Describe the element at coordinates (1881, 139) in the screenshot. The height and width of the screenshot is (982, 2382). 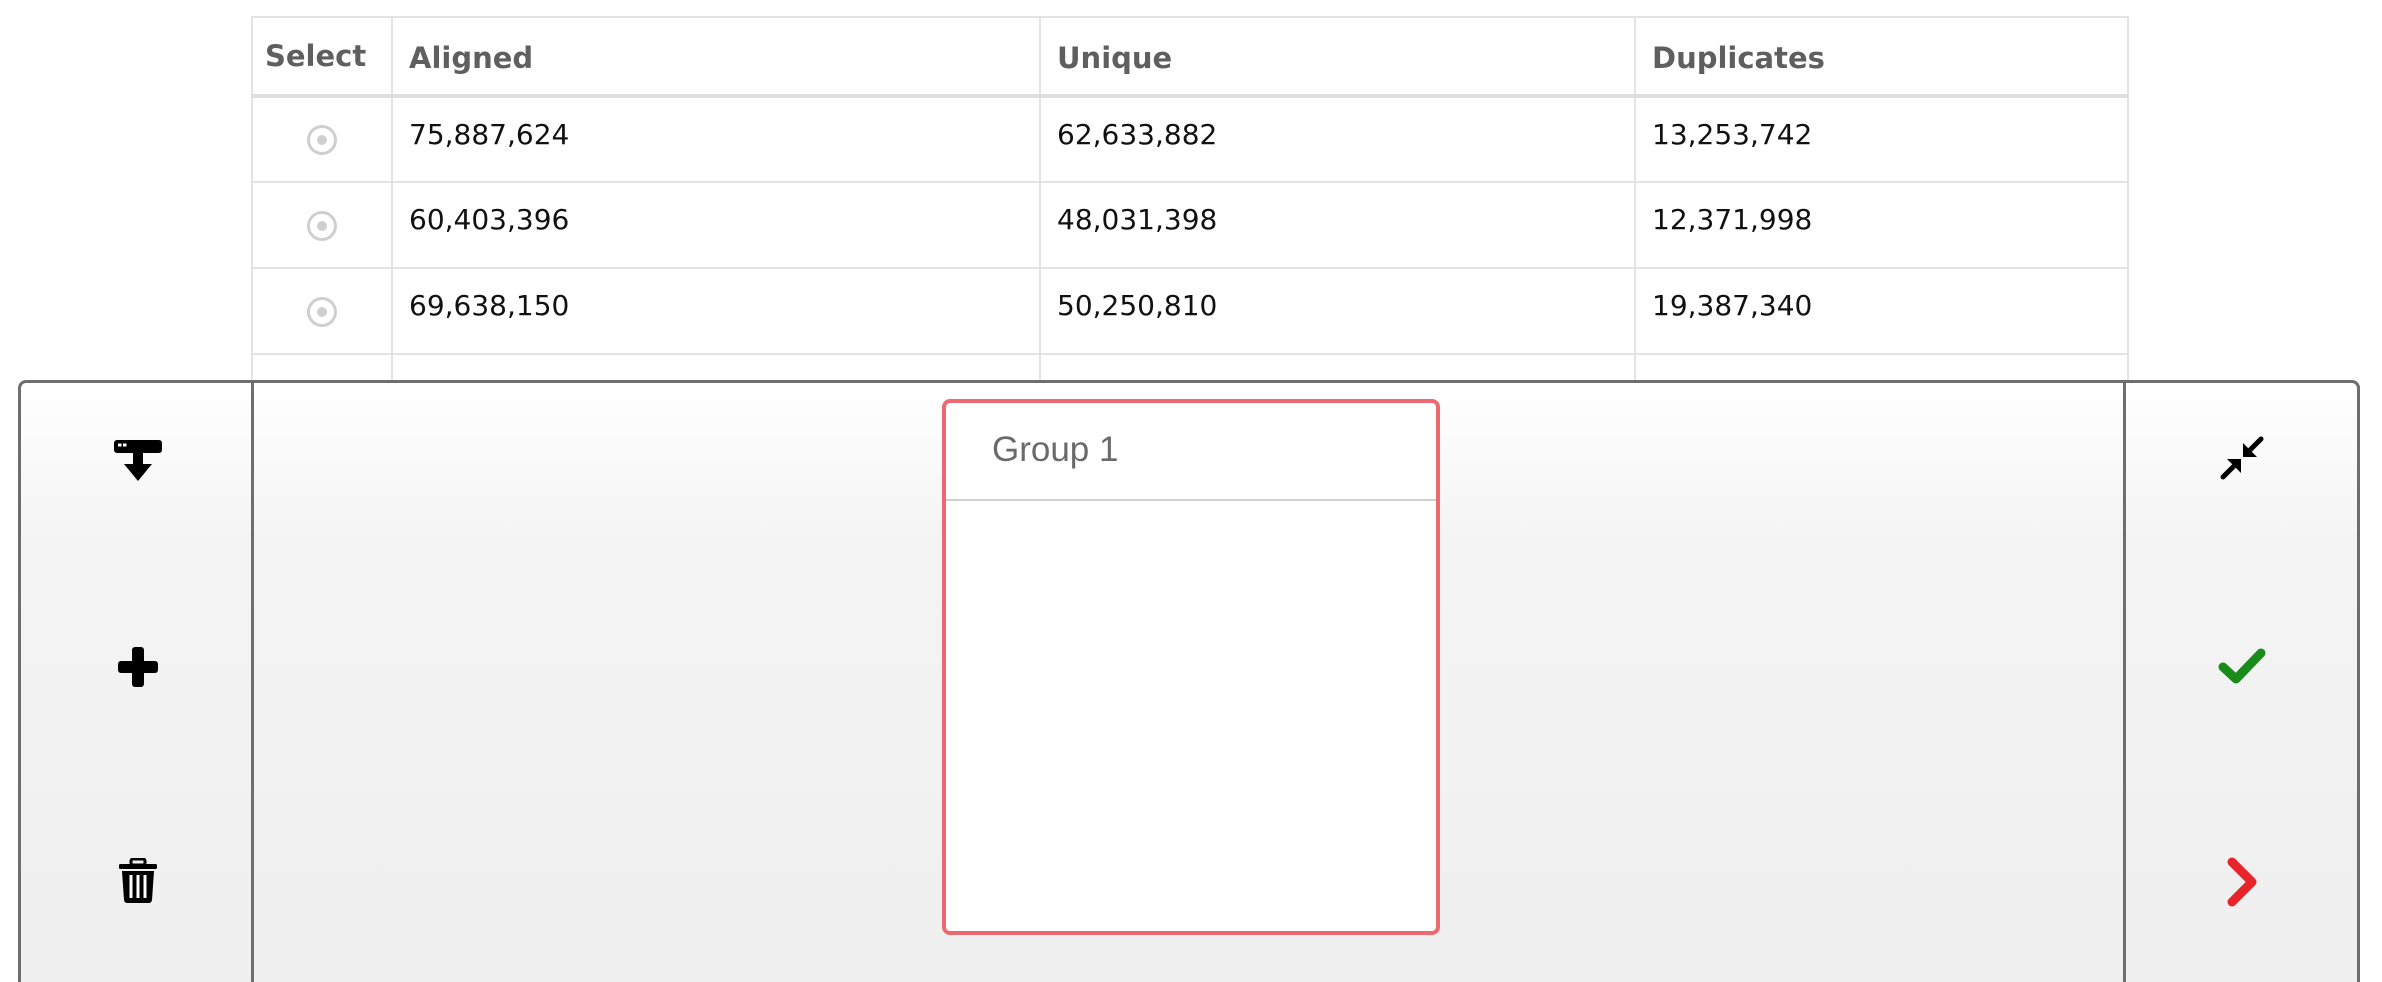
I see `duplicates-cell: 13,253,742` at that location.